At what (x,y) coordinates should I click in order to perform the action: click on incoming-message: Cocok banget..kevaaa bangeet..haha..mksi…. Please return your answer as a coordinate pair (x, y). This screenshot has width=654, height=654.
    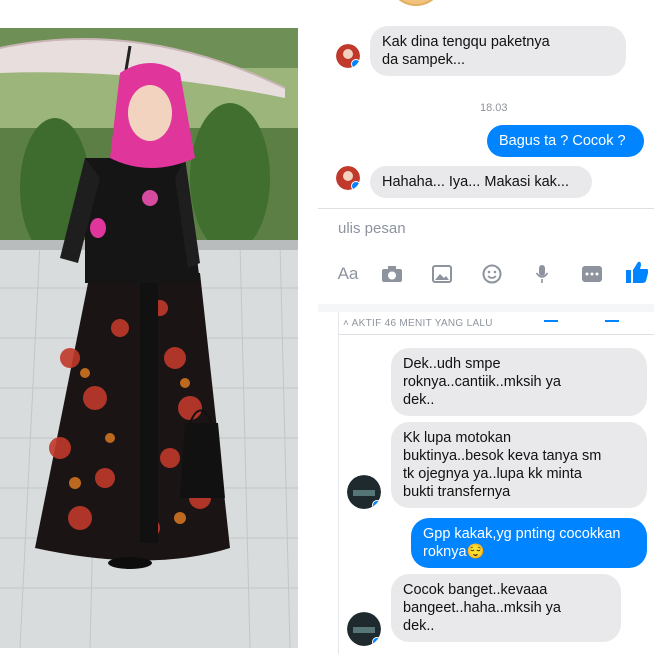
    Looking at the image, I should click on (506, 608).